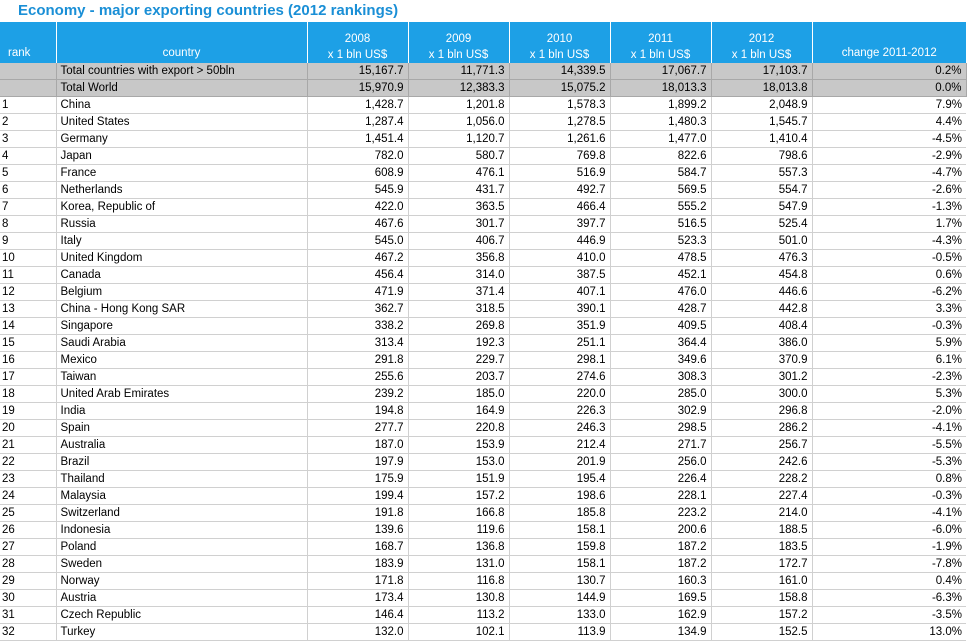 The height and width of the screenshot is (641, 971). I want to click on value-cell: 545.0, so click(358, 241).